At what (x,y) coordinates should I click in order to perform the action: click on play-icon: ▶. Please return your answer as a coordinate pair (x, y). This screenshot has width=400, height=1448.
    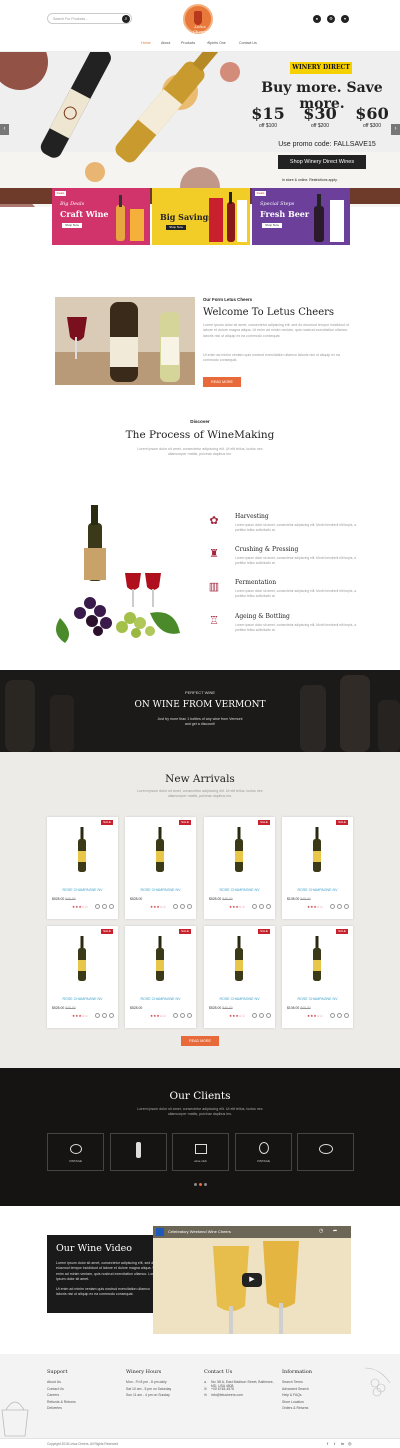
    Looking at the image, I should click on (252, 1280).